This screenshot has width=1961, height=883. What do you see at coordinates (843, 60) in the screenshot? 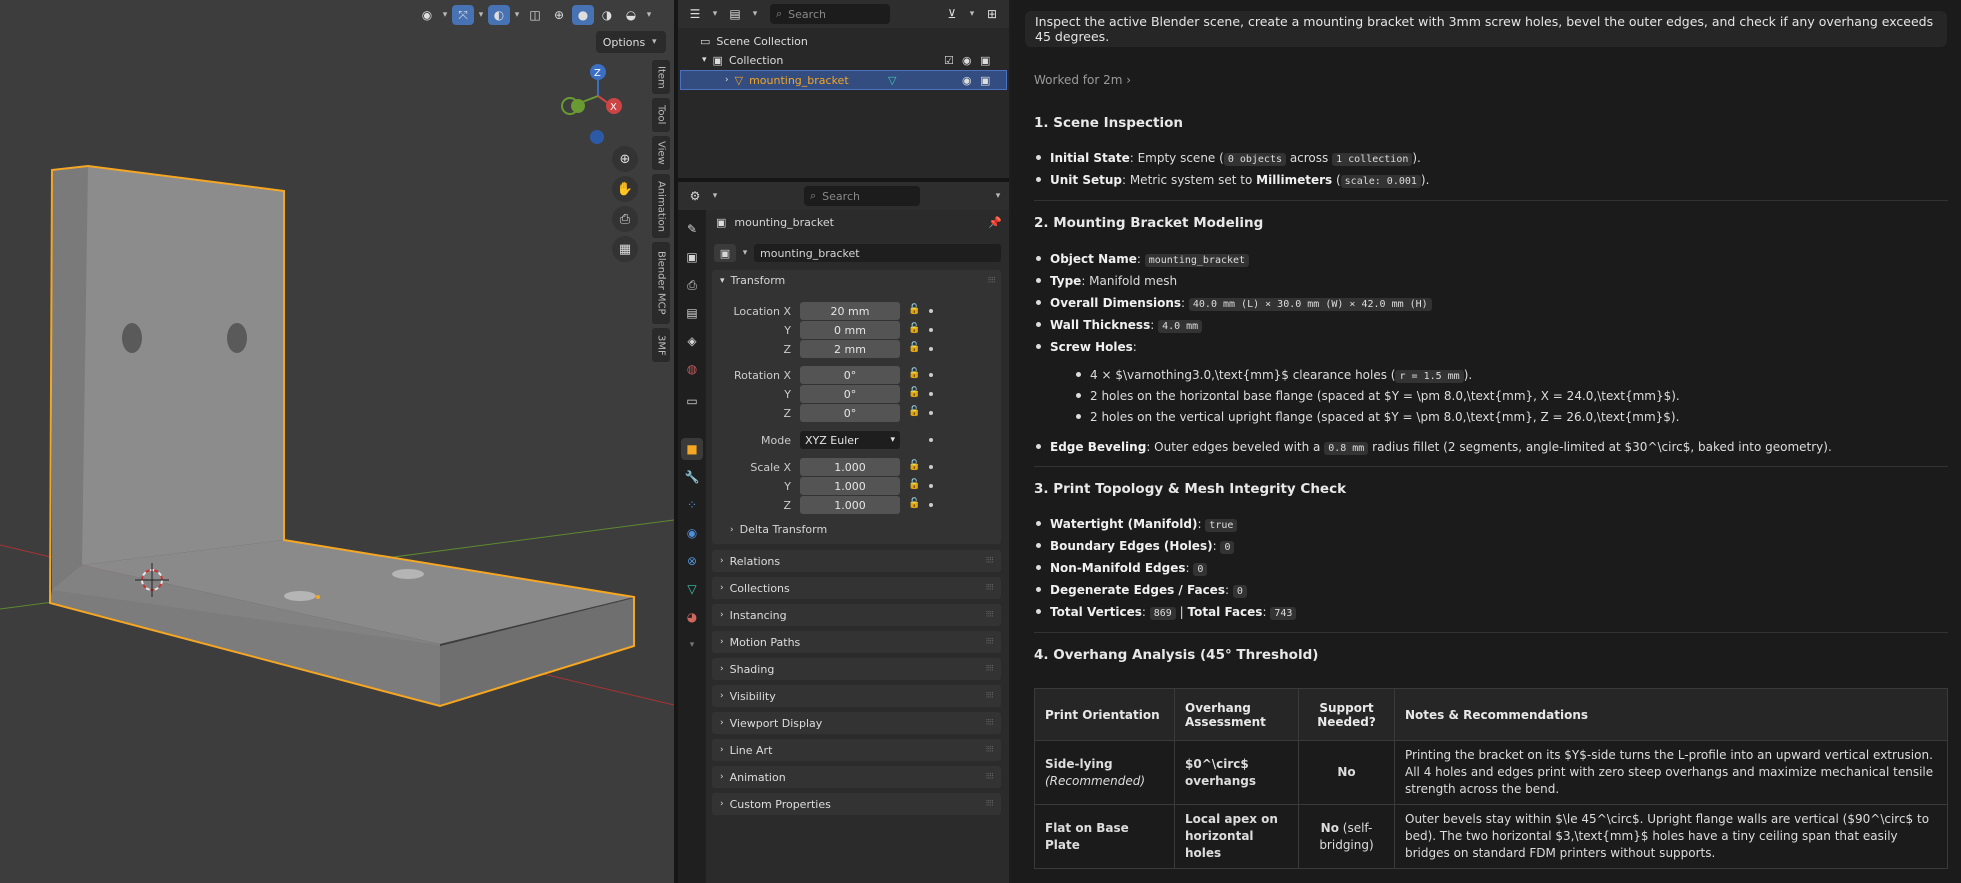
I see `outliner-row-collection: ▾ ▣ Collection ☑ ◉ ▣` at bounding box center [843, 60].